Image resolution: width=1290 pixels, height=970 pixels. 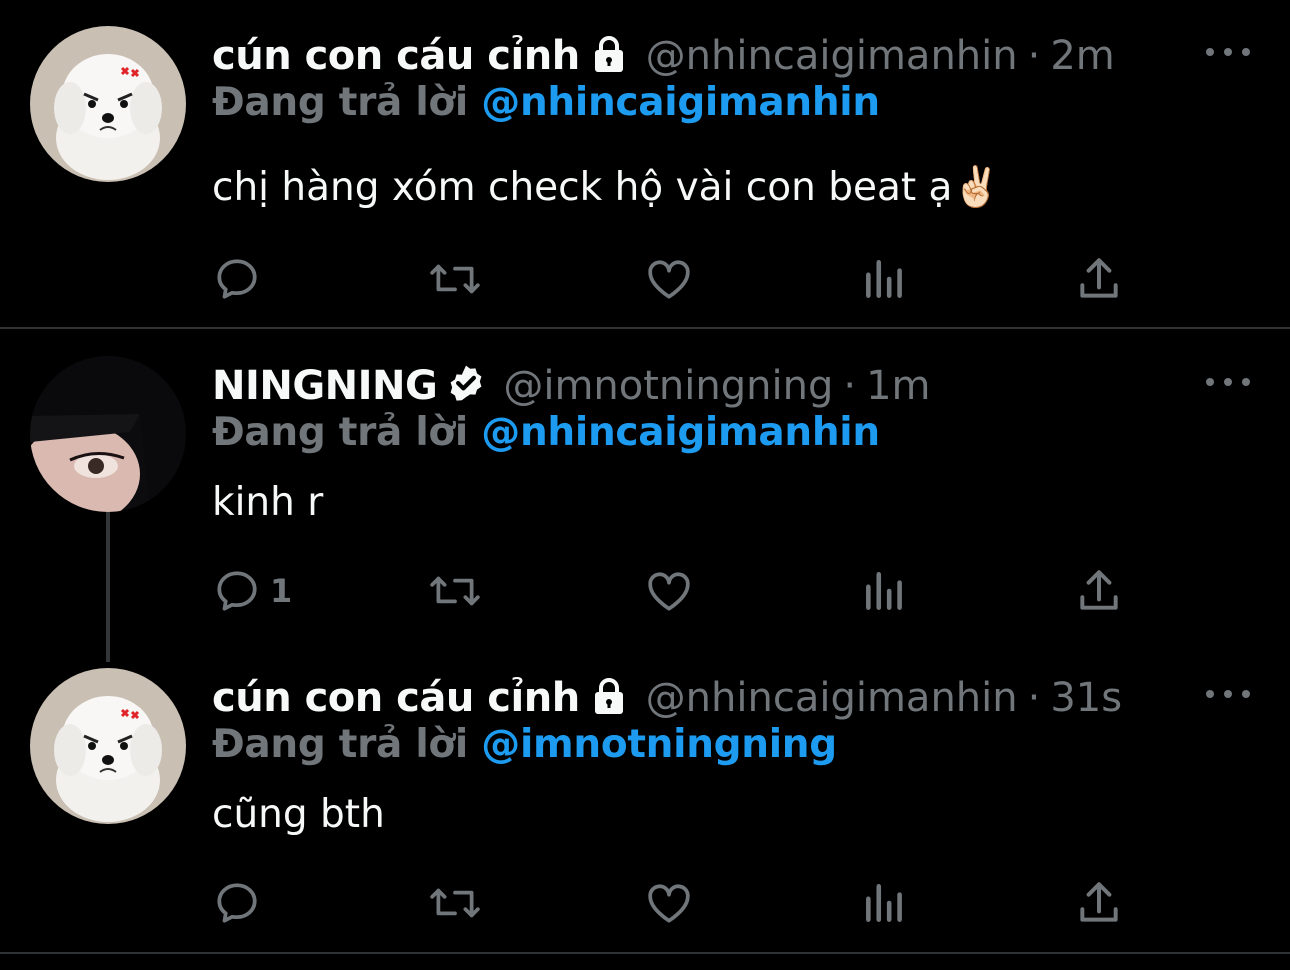 What do you see at coordinates (1082, 56) in the screenshot?
I see `timestamp: 2m` at bounding box center [1082, 56].